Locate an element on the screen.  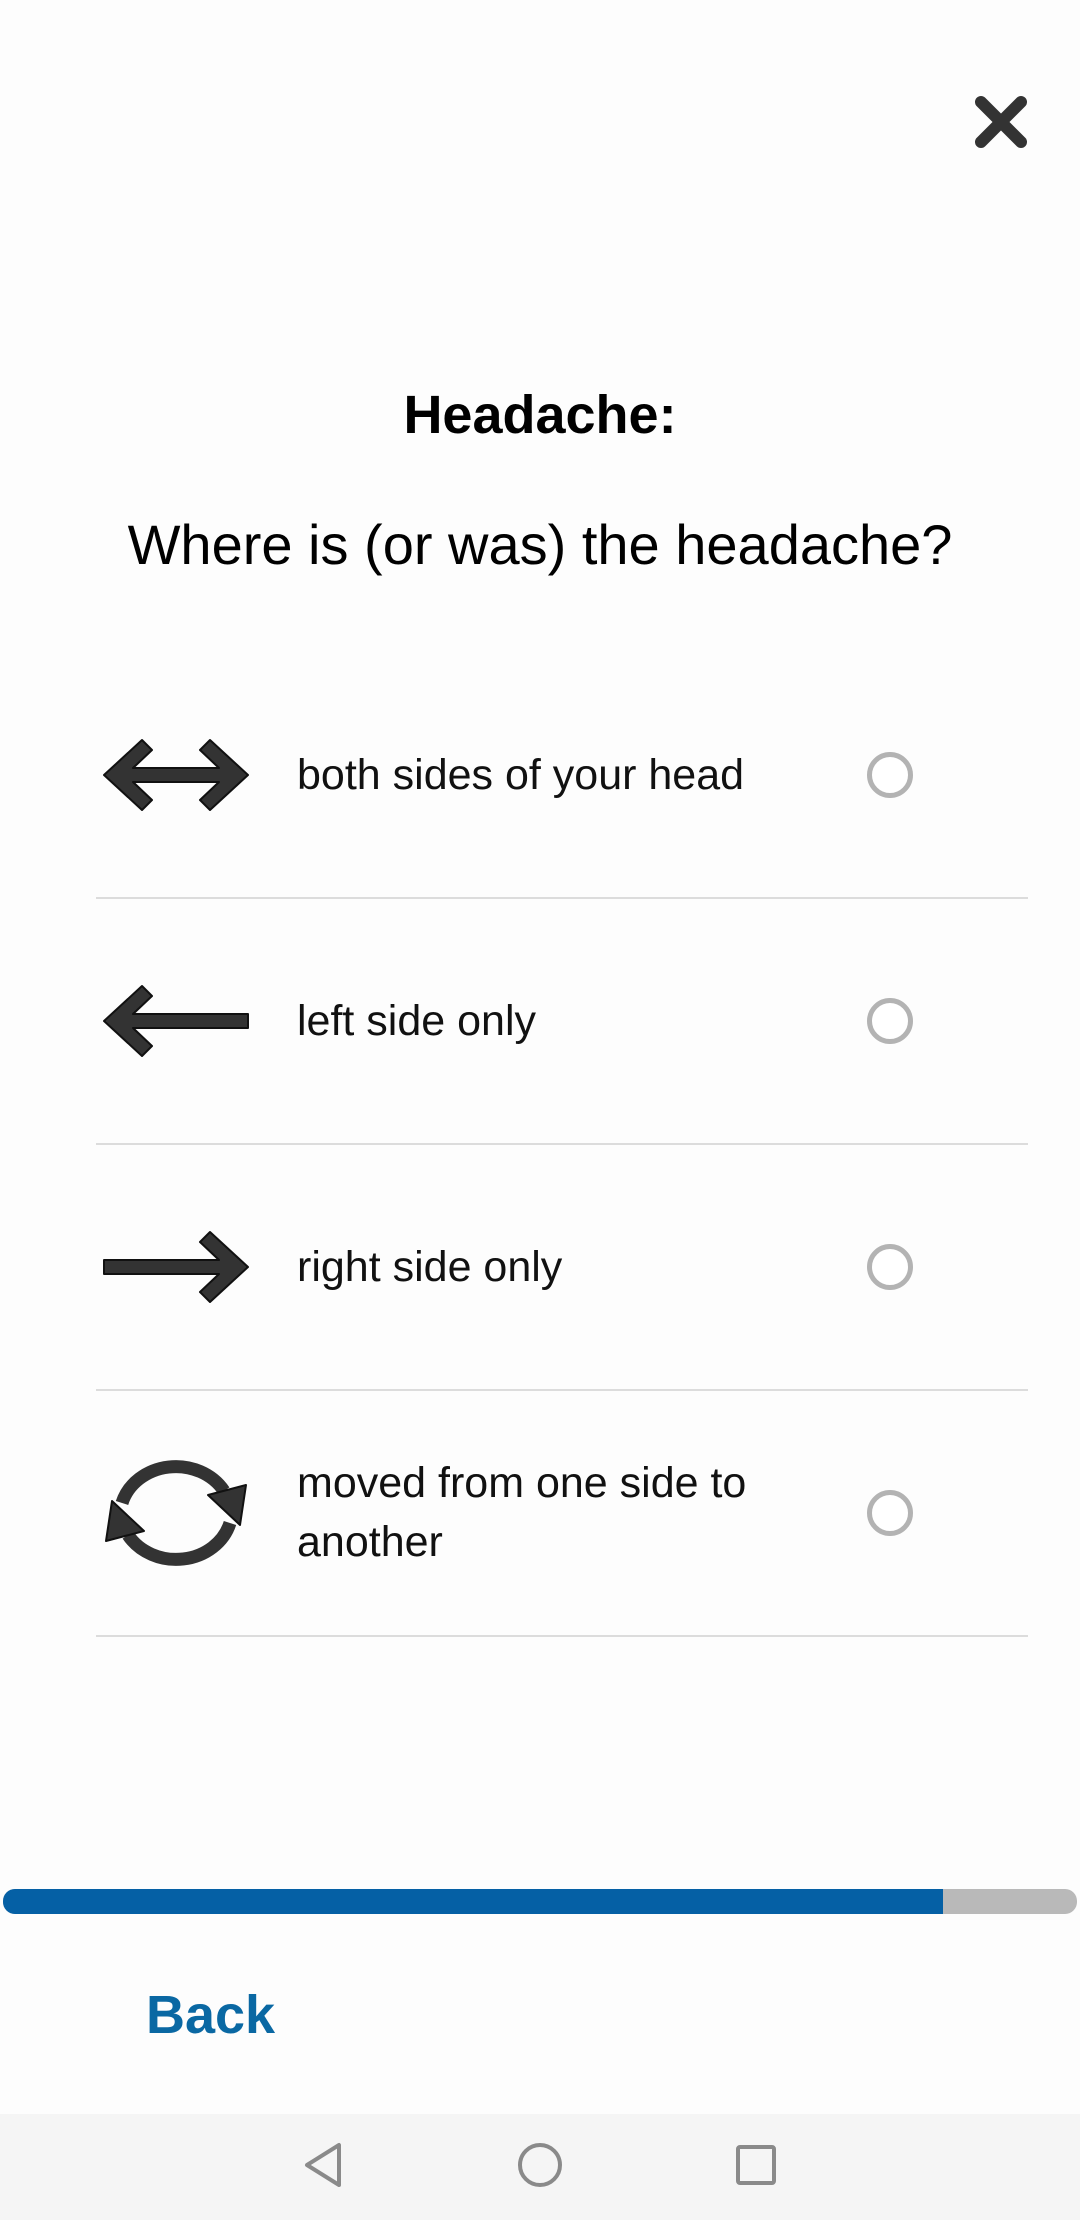
home-circle-icon is located at coordinates (540, 2167).